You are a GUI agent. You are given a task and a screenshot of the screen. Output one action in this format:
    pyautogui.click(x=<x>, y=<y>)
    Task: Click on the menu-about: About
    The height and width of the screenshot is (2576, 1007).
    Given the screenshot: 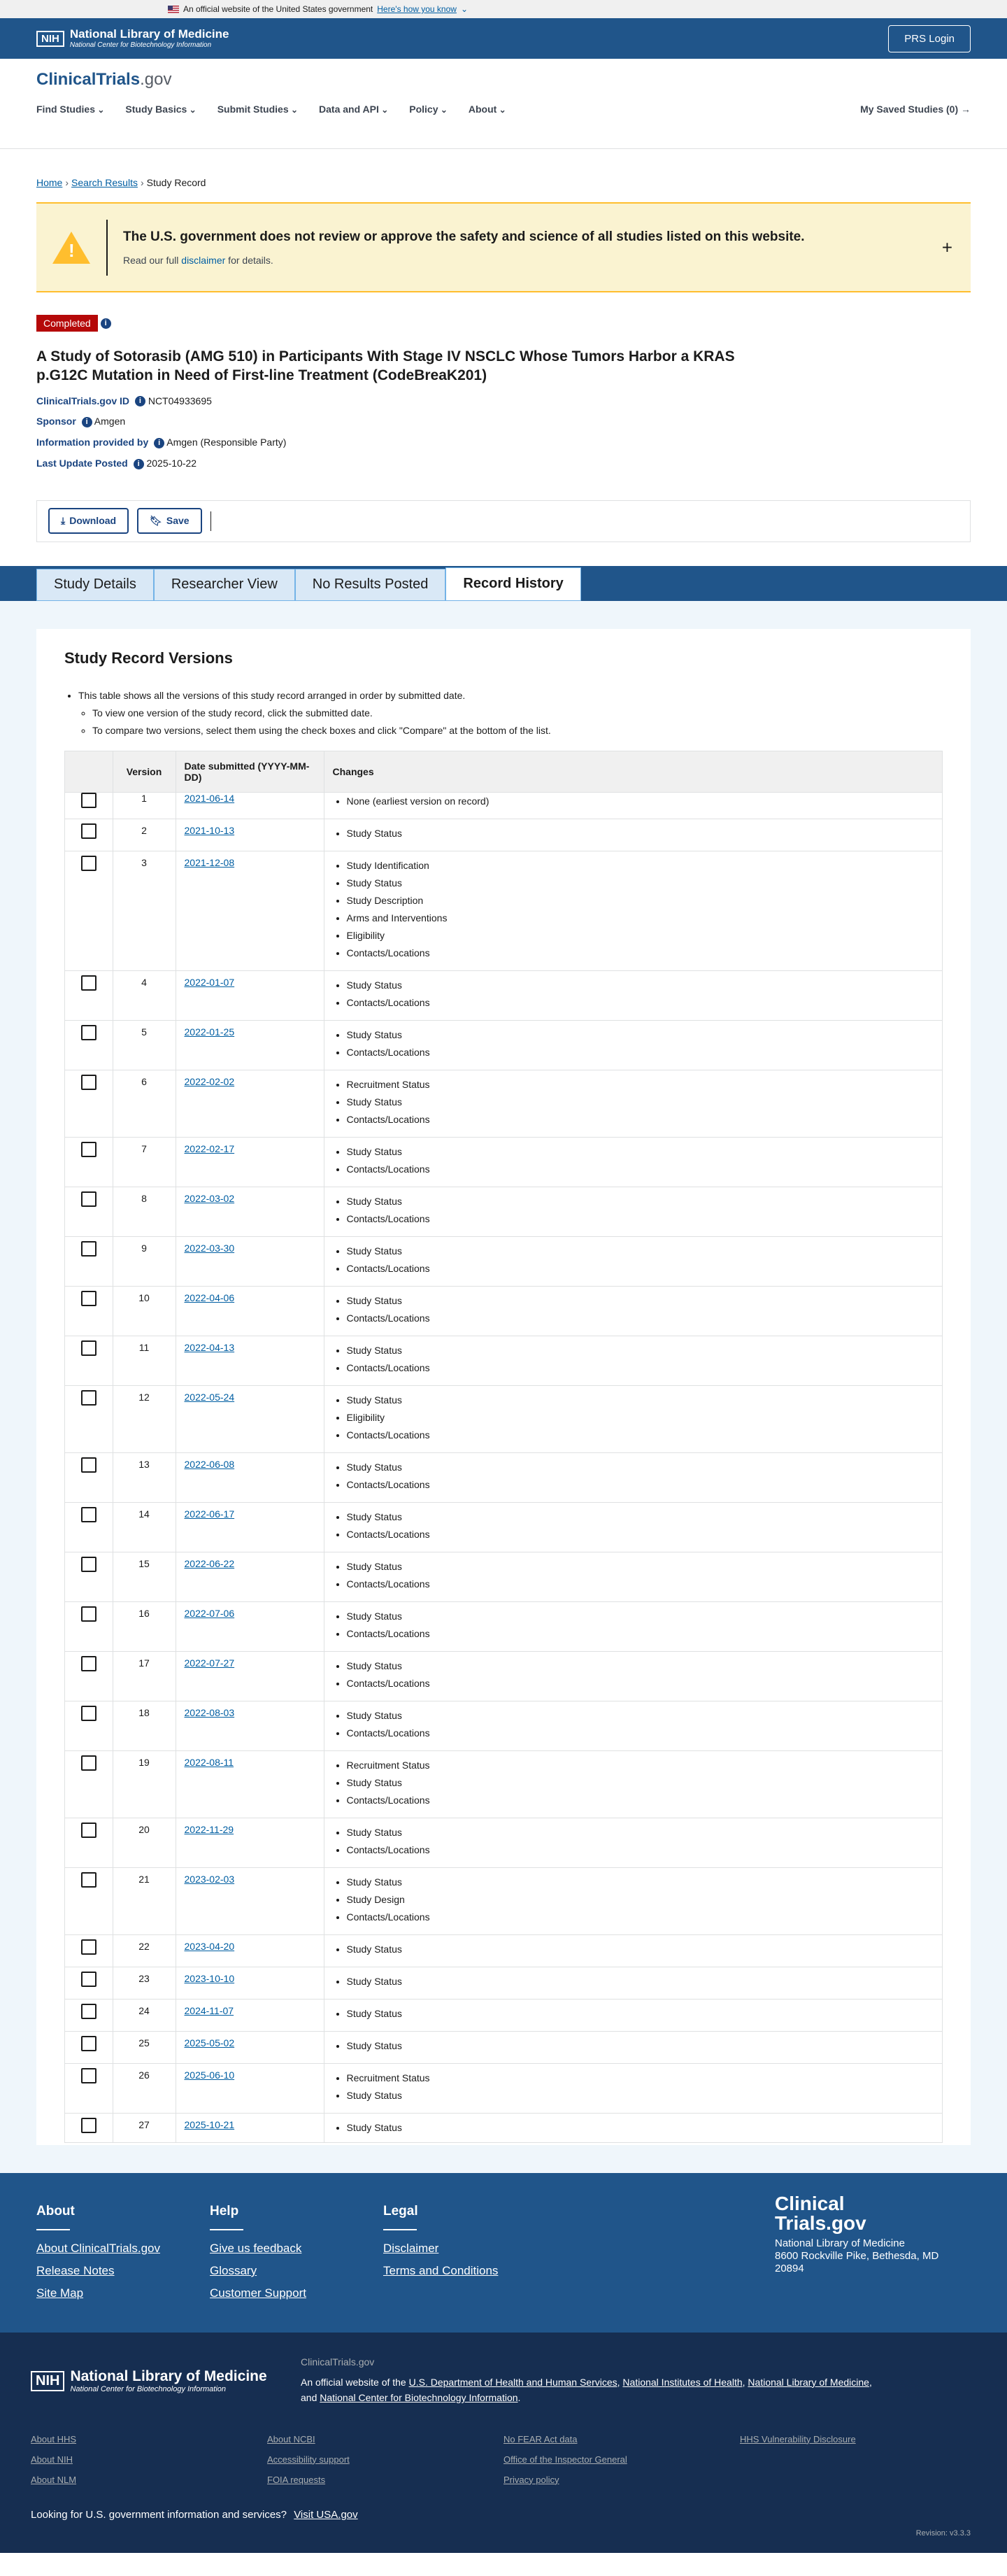 What is the action you would take?
    pyautogui.click(x=487, y=109)
    